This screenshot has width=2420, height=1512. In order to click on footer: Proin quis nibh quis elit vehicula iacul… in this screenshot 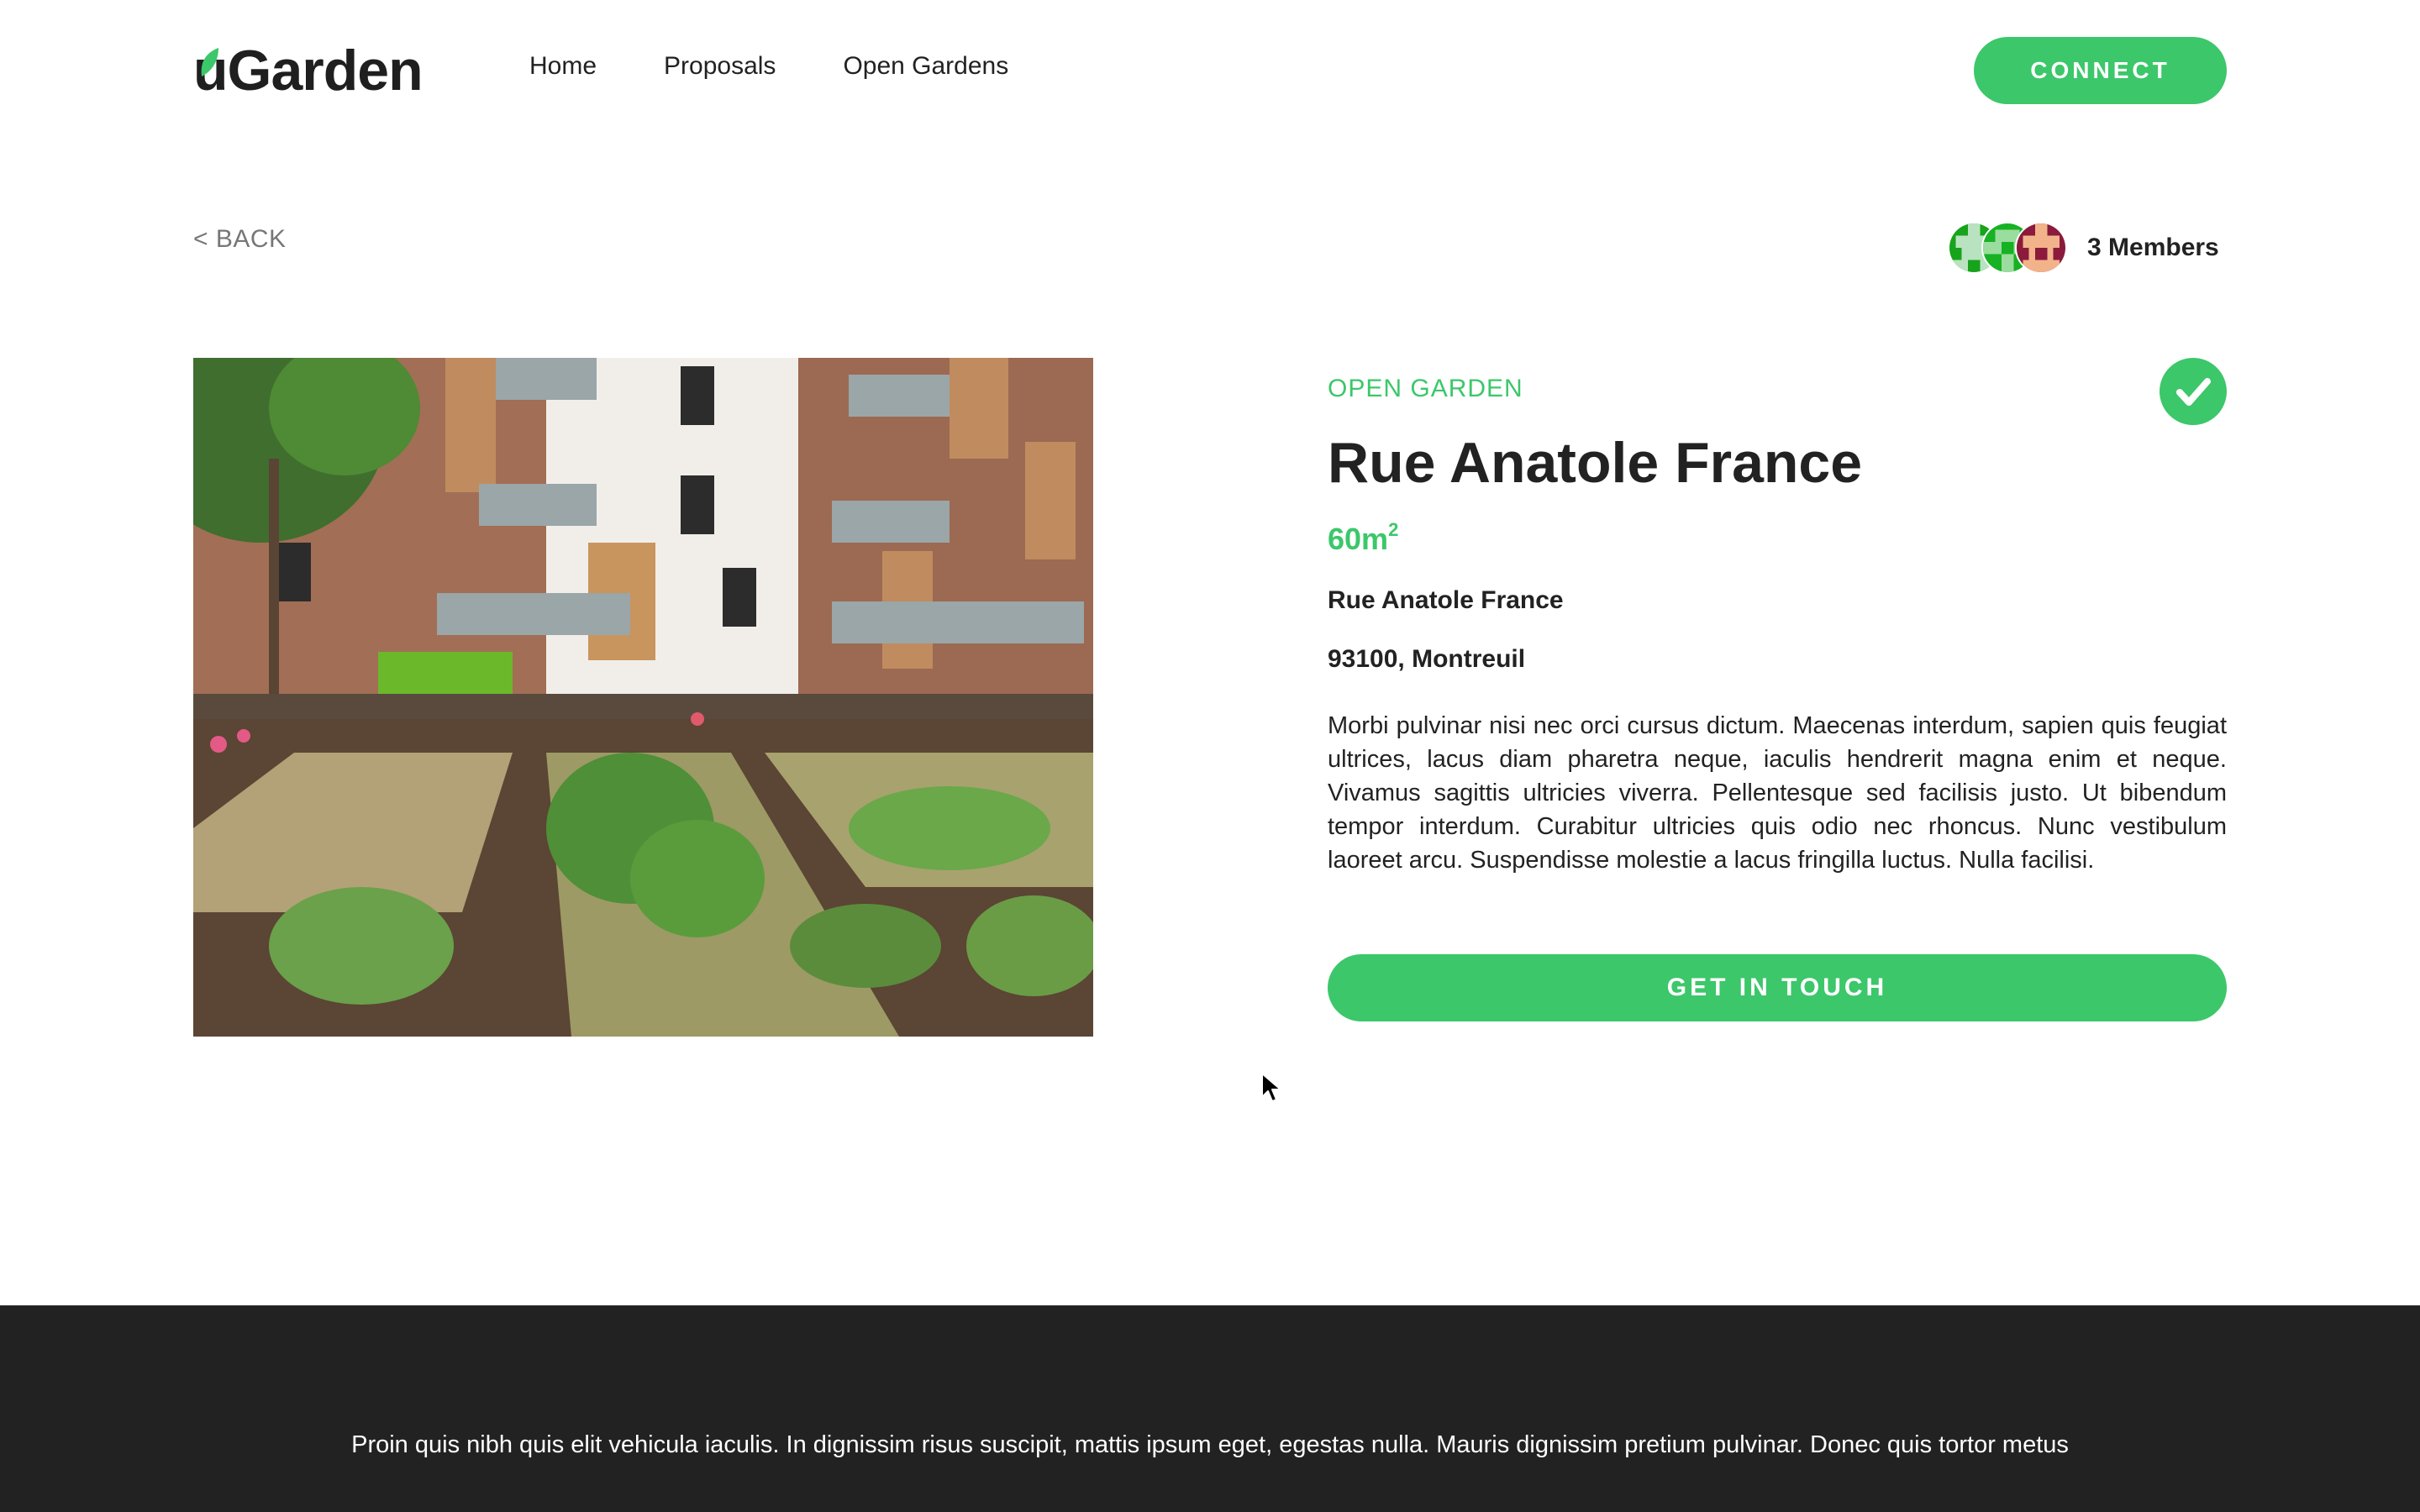, I will do `click(1210, 1408)`.